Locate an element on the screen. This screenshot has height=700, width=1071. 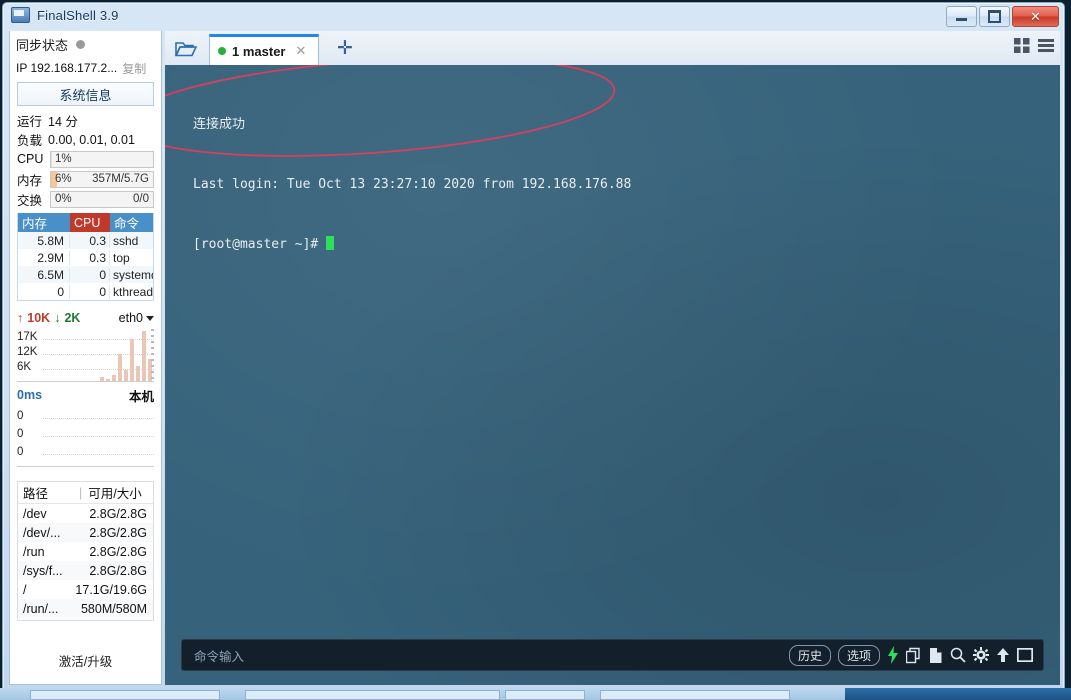
add-tab-button: ✛ is located at coordinates (345, 48).